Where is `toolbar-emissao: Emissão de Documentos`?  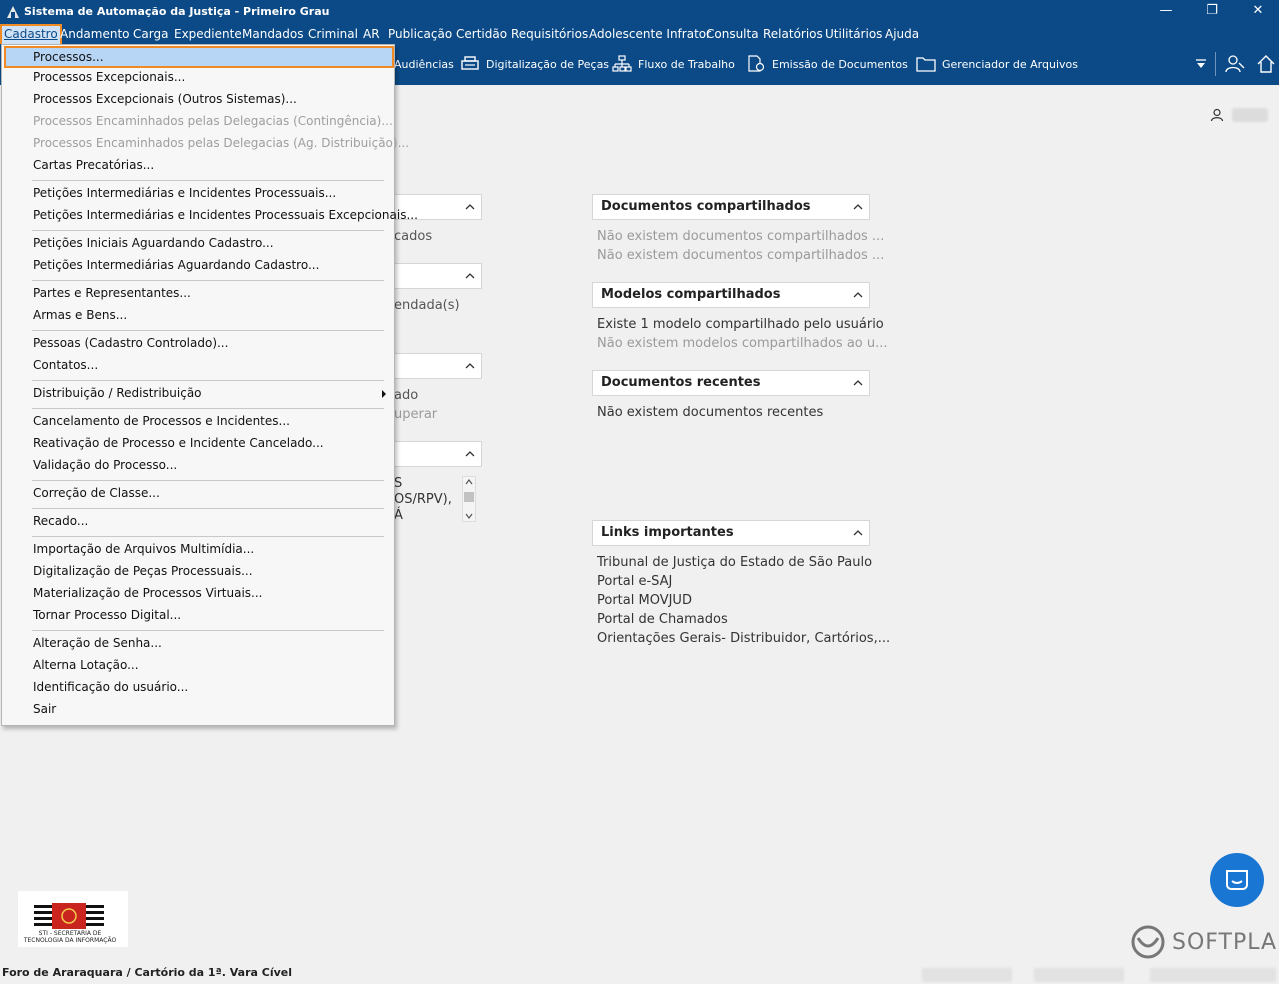
toolbar-emissao: Emissão de Documentos is located at coordinates (827, 64).